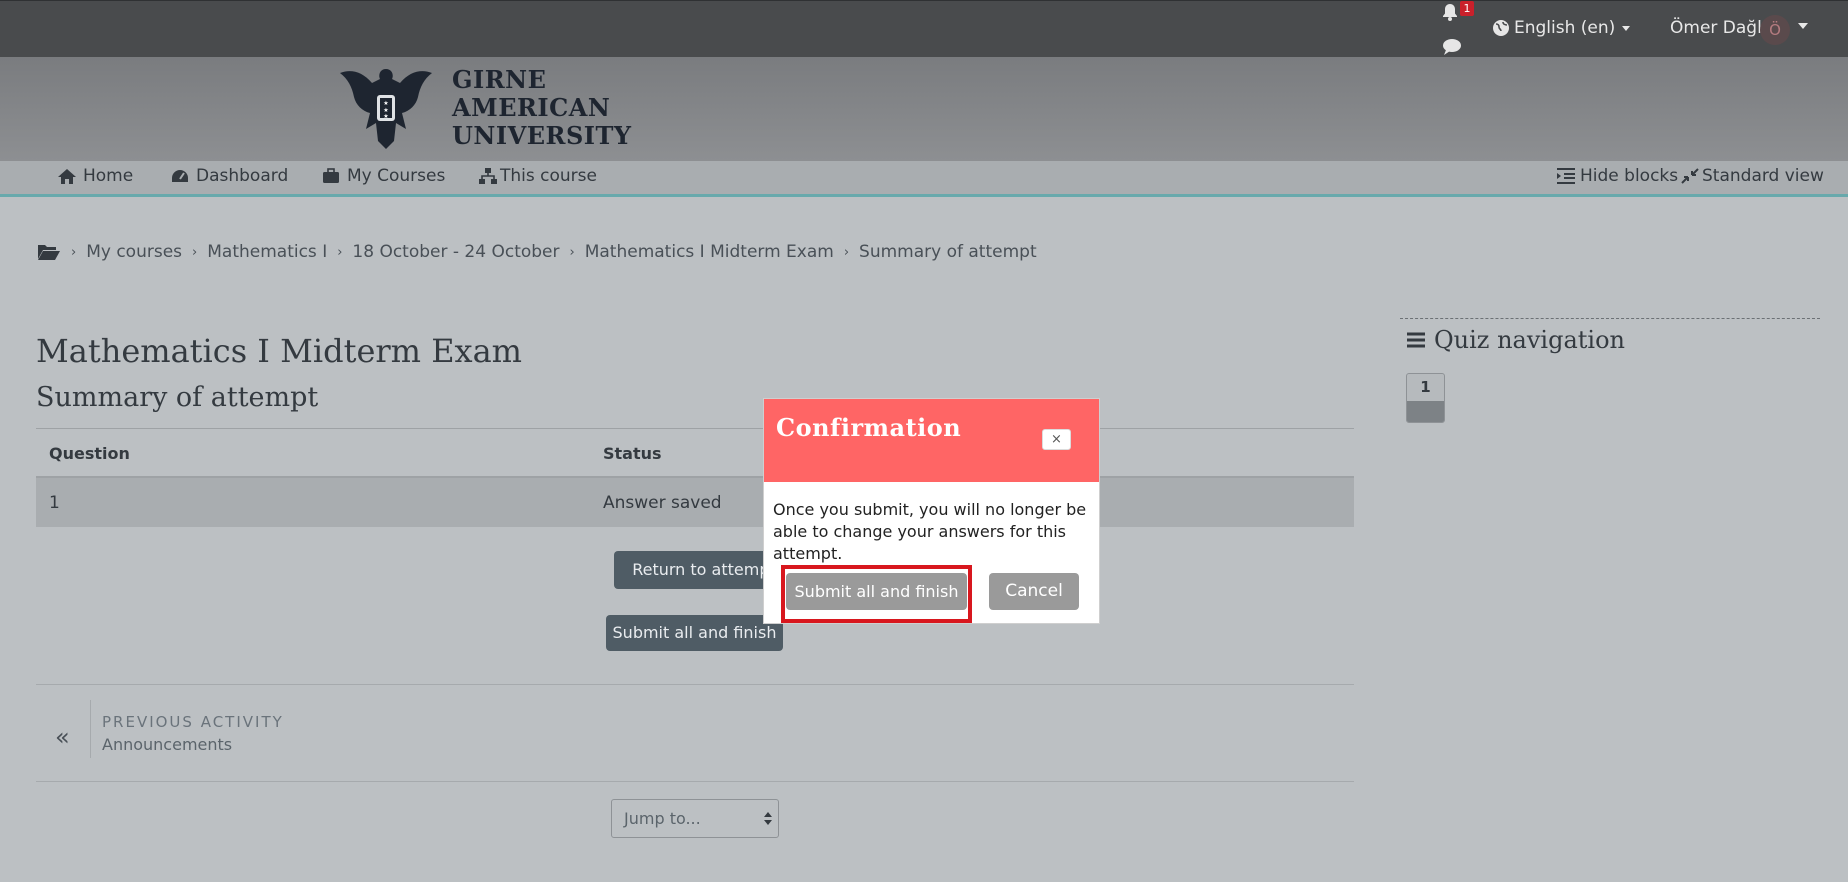  What do you see at coordinates (193, 722) in the screenshot?
I see `previous-activity-label: PREVIOUS ACTIVITY` at bounding box center [193, 722].